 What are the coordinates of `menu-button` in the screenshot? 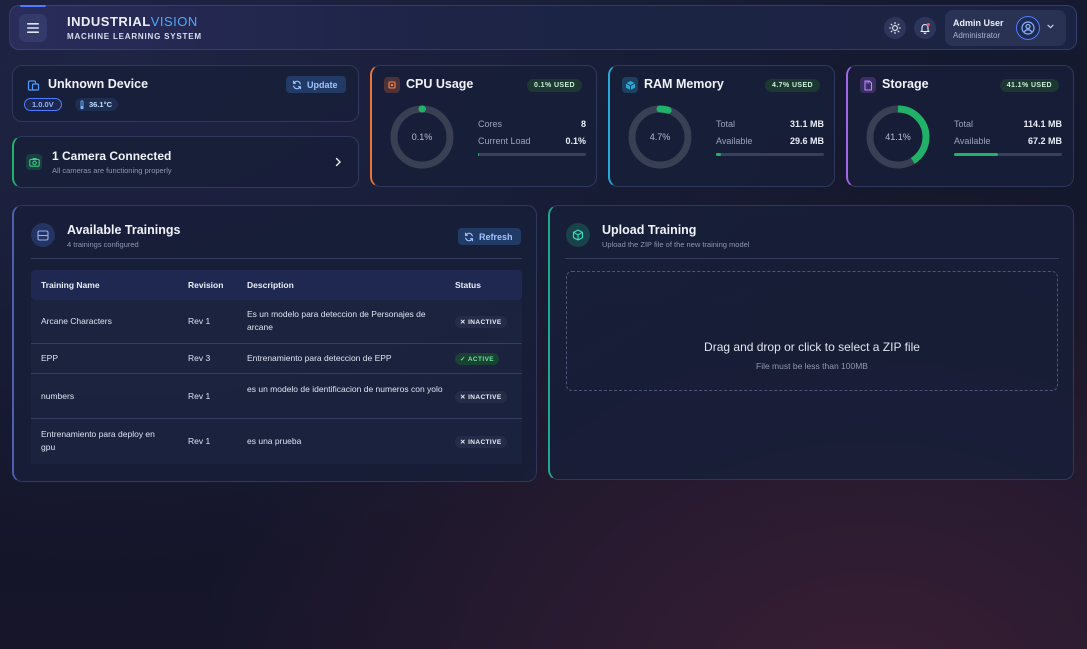 It's located at (33, 28).